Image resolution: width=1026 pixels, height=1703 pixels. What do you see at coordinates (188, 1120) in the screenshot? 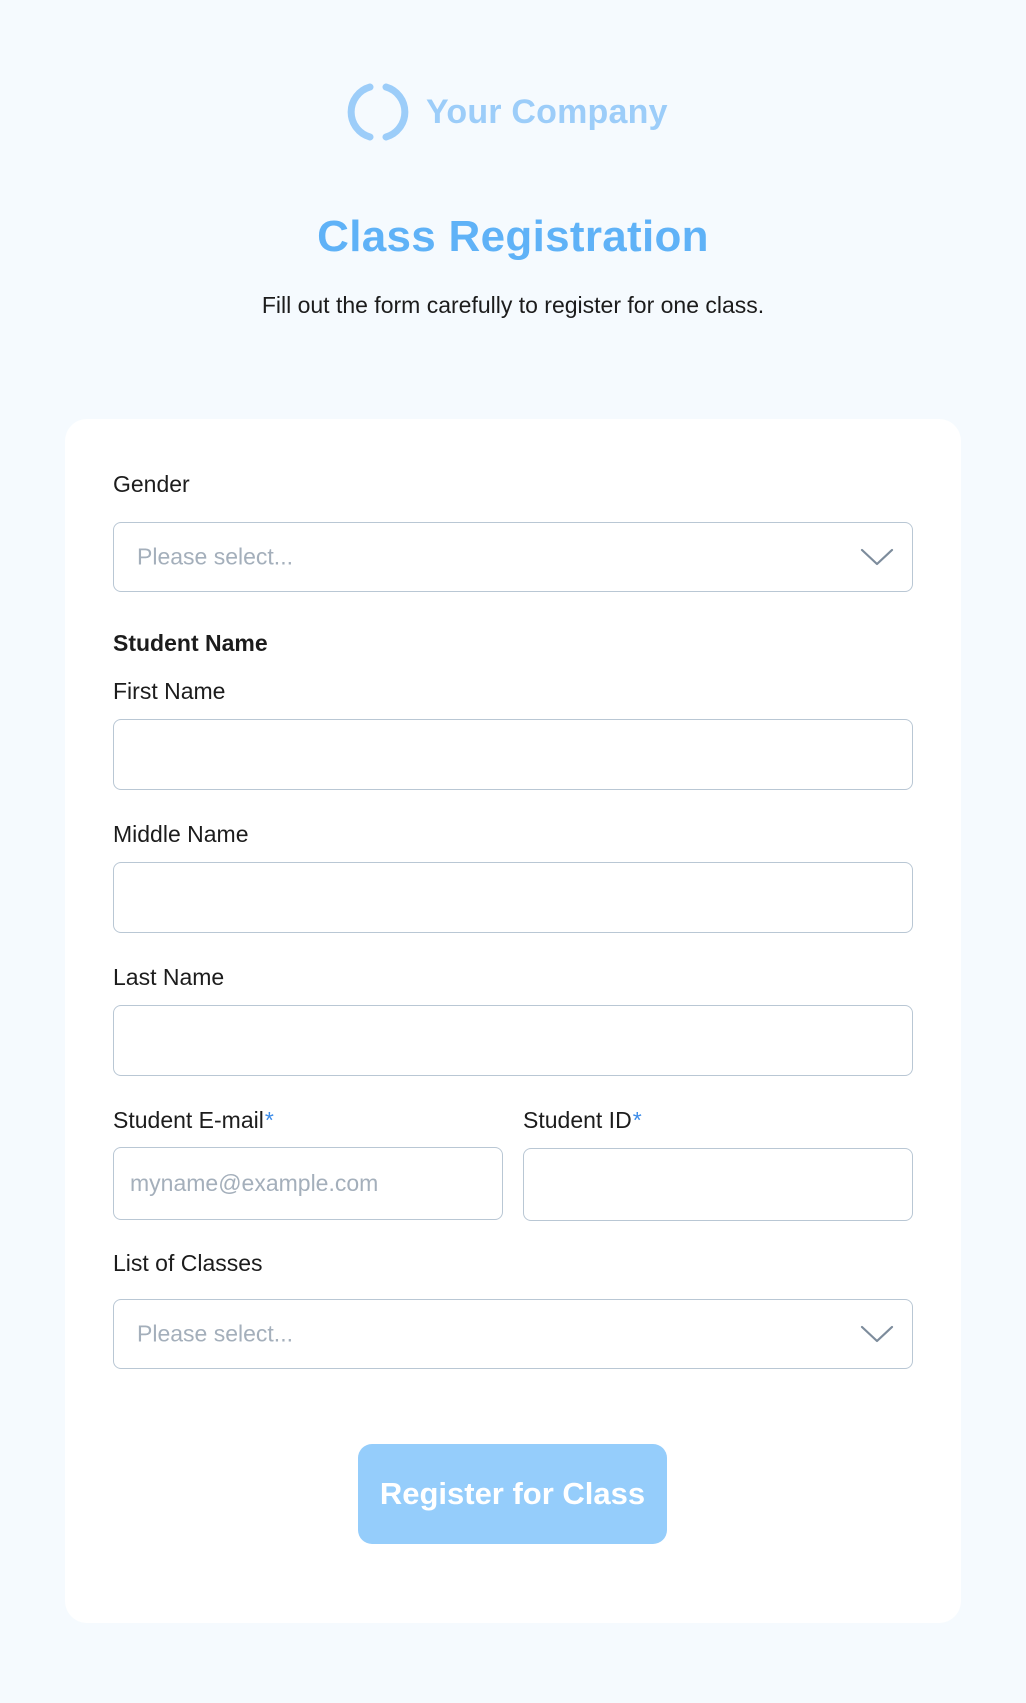
I see `student-email-label-text: Student E-mail` at bounding box center [188, 1120].